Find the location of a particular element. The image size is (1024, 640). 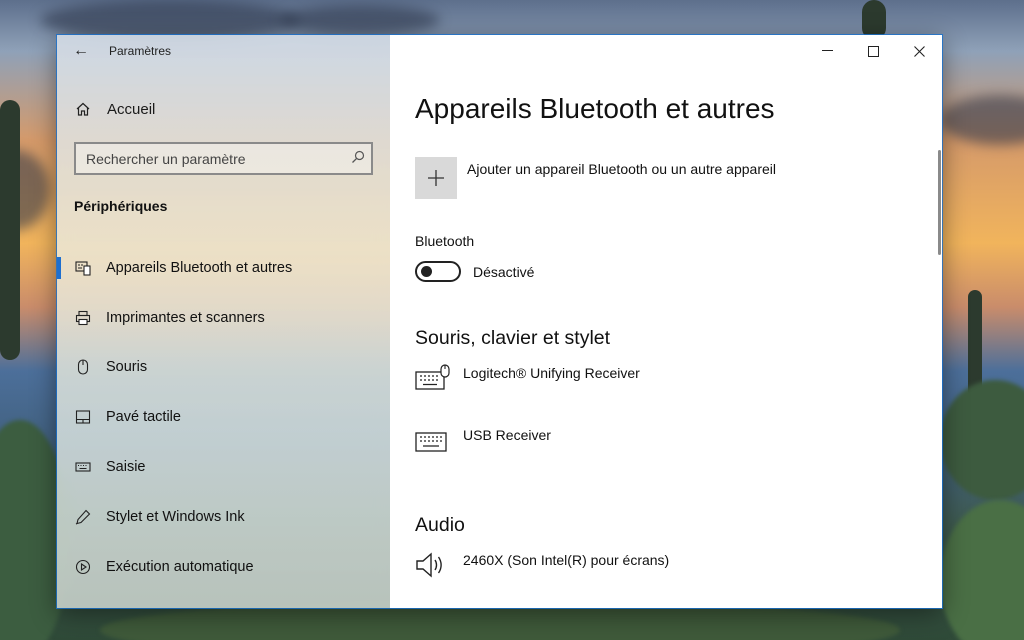

device-item: USB Receiver is located at coordinates (483, 440).